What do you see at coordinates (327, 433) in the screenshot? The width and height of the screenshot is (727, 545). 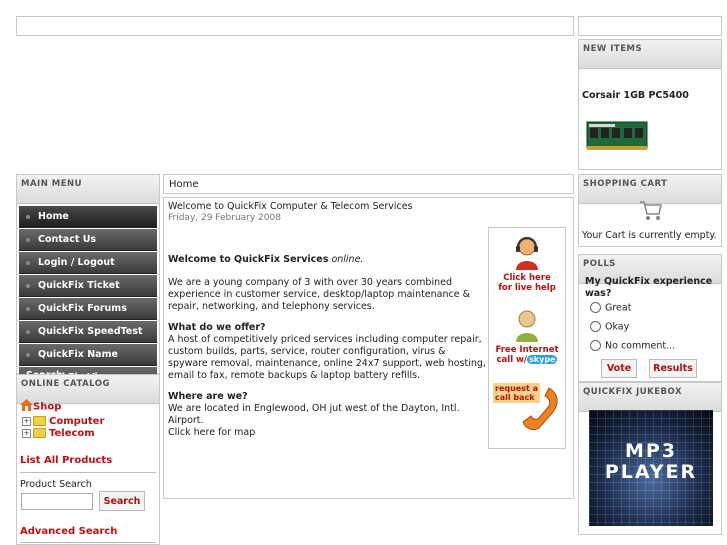 I see `map-link: Click here for map` at bounding box center [327, 433].